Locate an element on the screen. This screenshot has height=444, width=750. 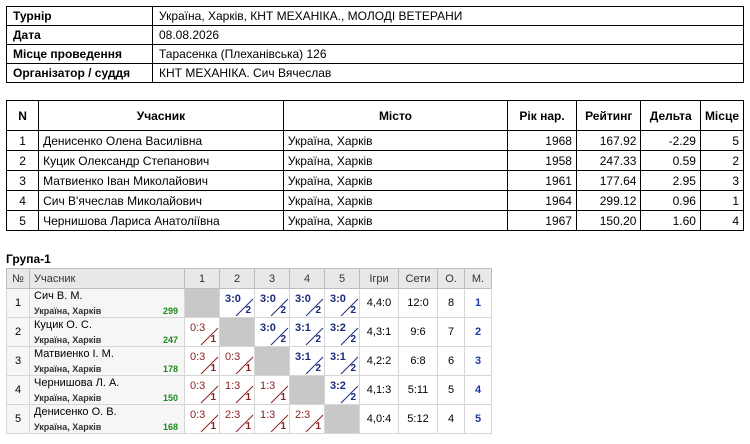
participant-place: 2 is located at coordinates (722, 160).